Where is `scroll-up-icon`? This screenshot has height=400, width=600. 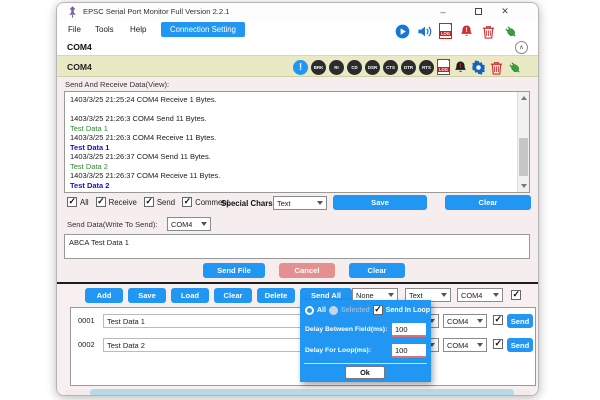 scroll-up-icon is located at coordinates (524, 98).